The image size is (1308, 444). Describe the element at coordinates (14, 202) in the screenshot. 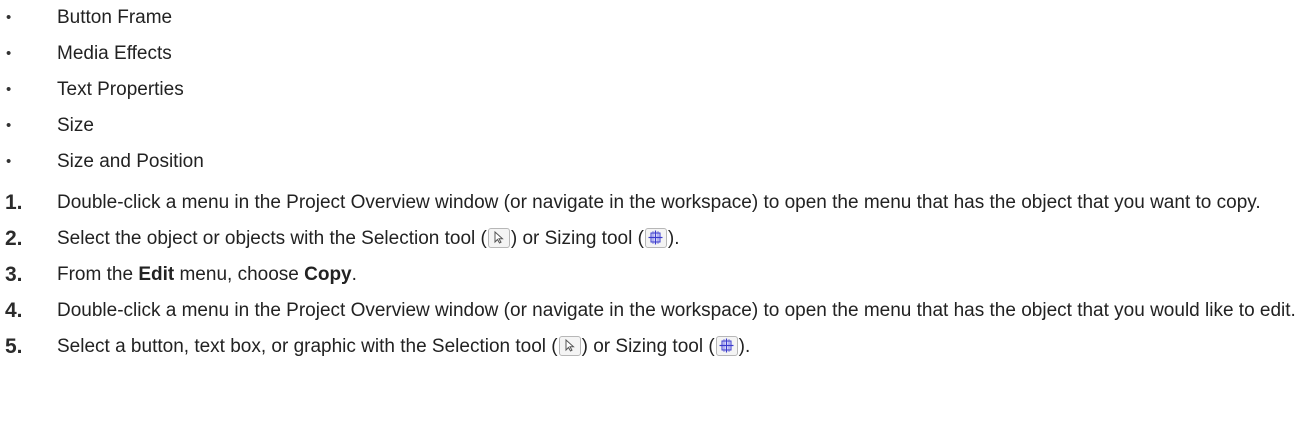

I see `step-number: 1.` at that location.